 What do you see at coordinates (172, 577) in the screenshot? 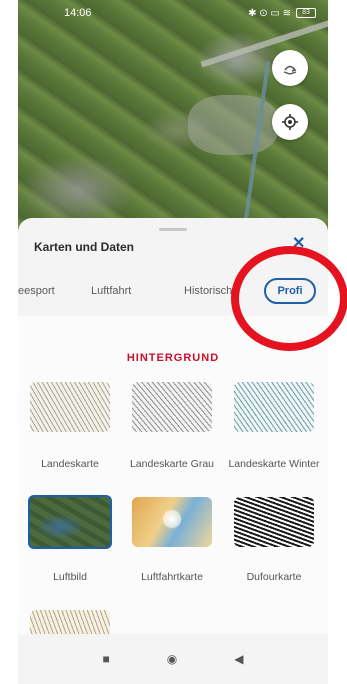
I see `map-label-luftfahrtkarte: Luftfahrtkarte` at bounding box center [172, 577].